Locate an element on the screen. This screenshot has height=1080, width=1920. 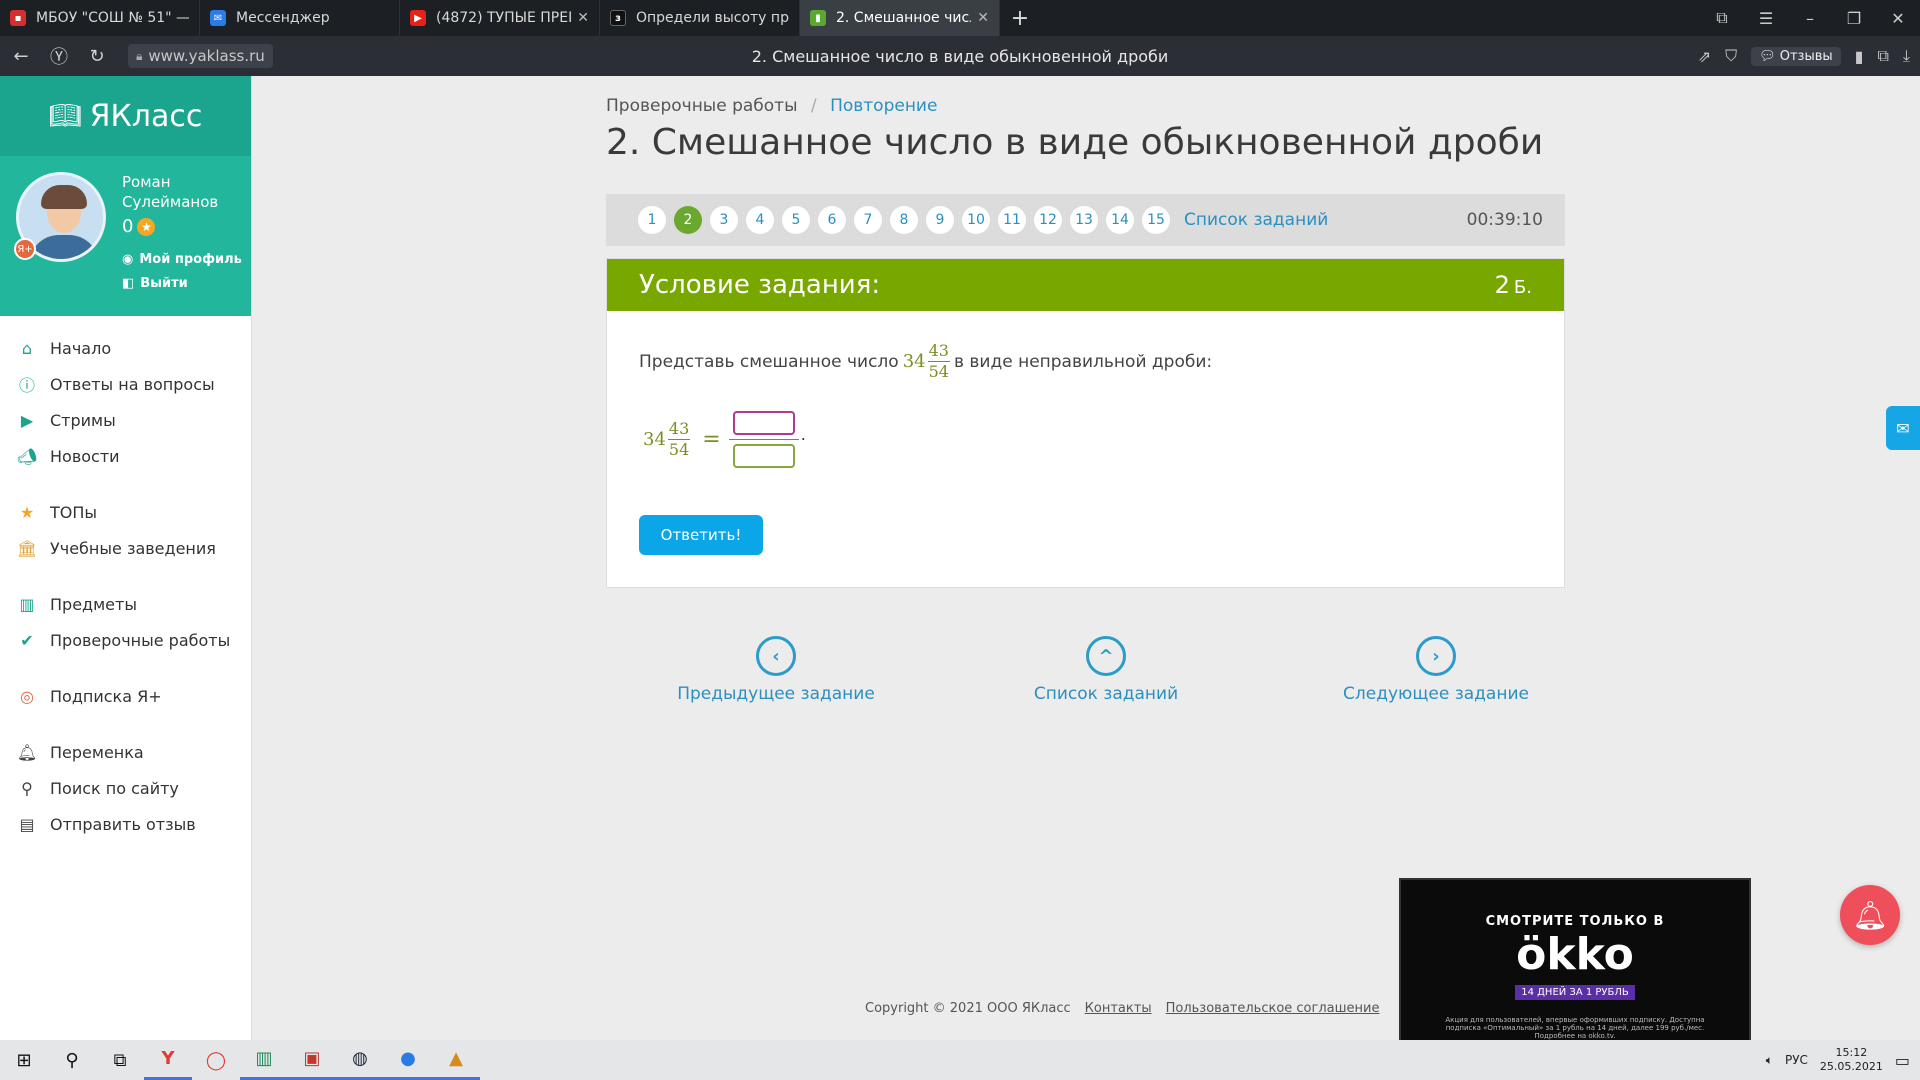
sidebar-item-subjects: ▥ Предметы is located at coordinates (125, 604).